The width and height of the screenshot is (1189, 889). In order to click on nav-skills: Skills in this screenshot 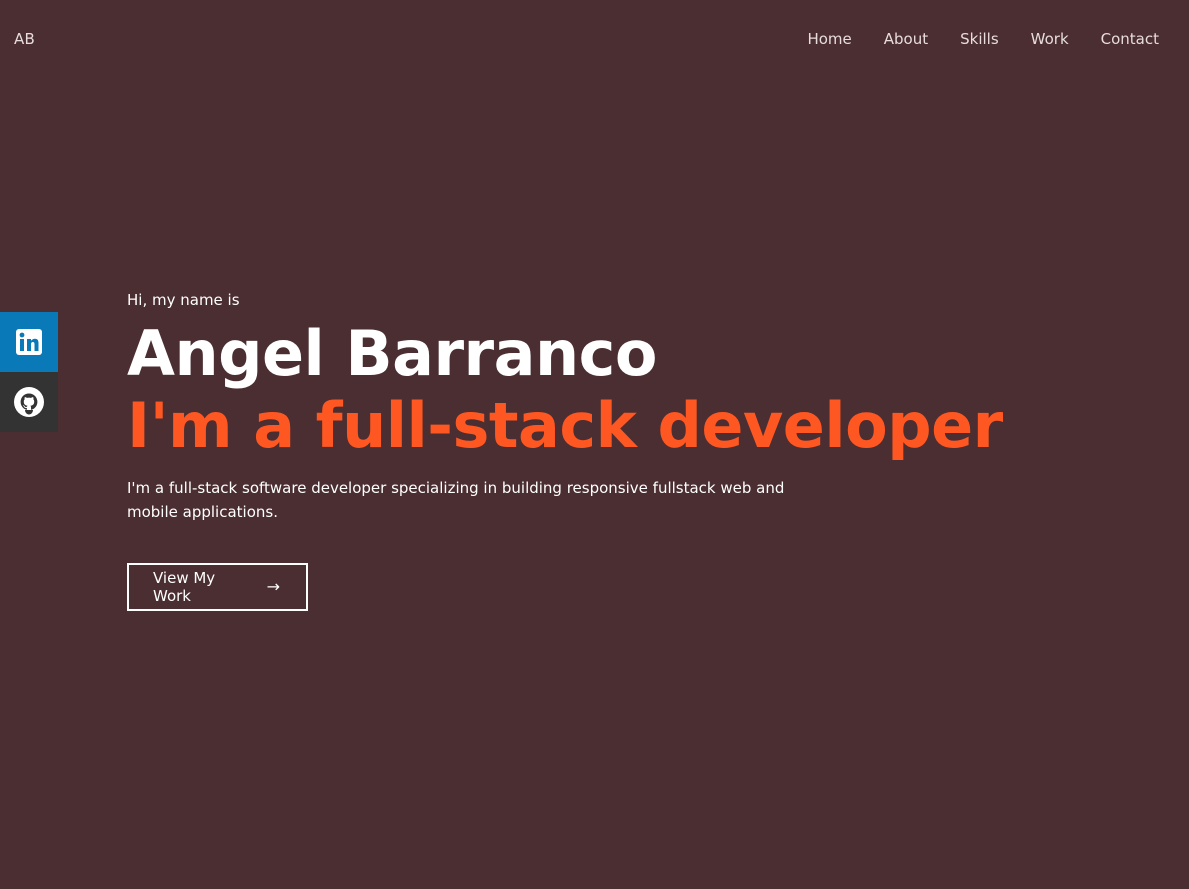, I will do `click(979, 39)`.